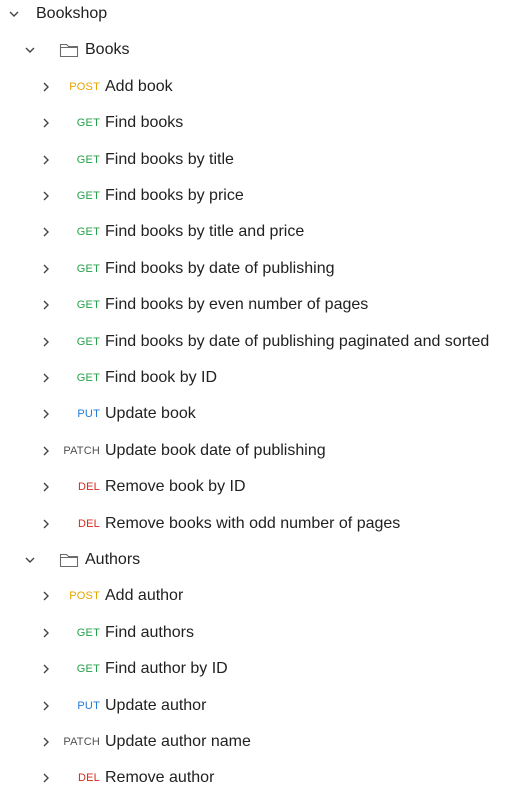 Image resolution: width=517 pixels, height=793 pixels. I want to click on request-item: GET Find books by title and price, so click(258, 232).